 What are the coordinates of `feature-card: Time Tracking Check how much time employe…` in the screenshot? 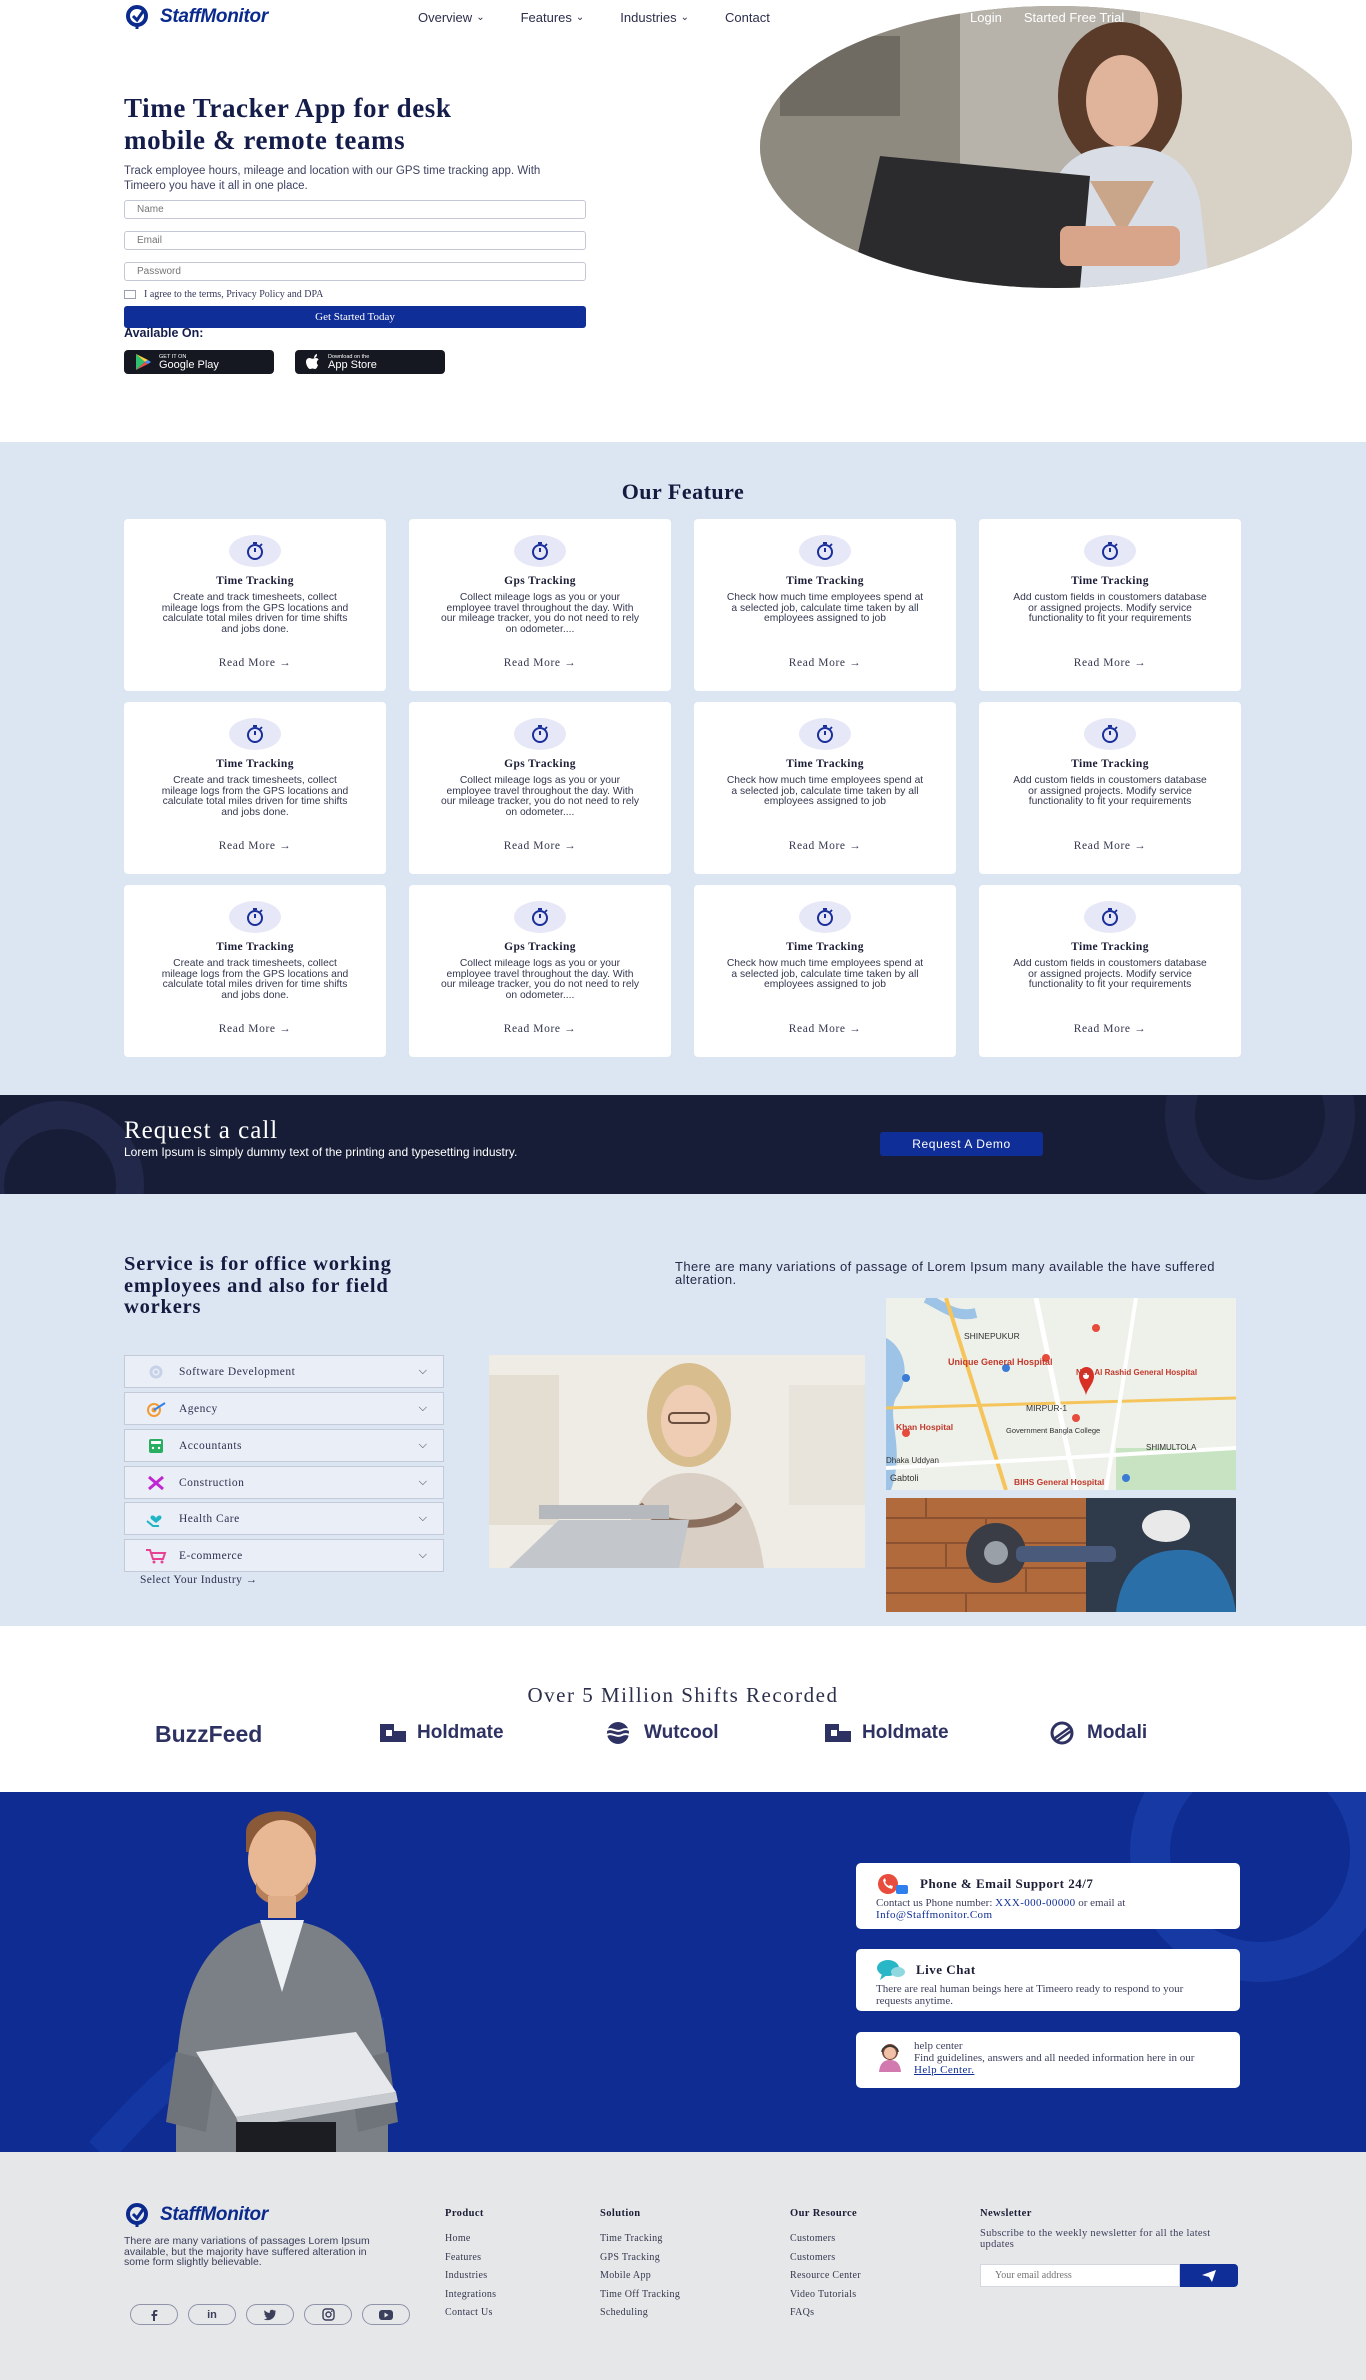 It's located at (825, 788).